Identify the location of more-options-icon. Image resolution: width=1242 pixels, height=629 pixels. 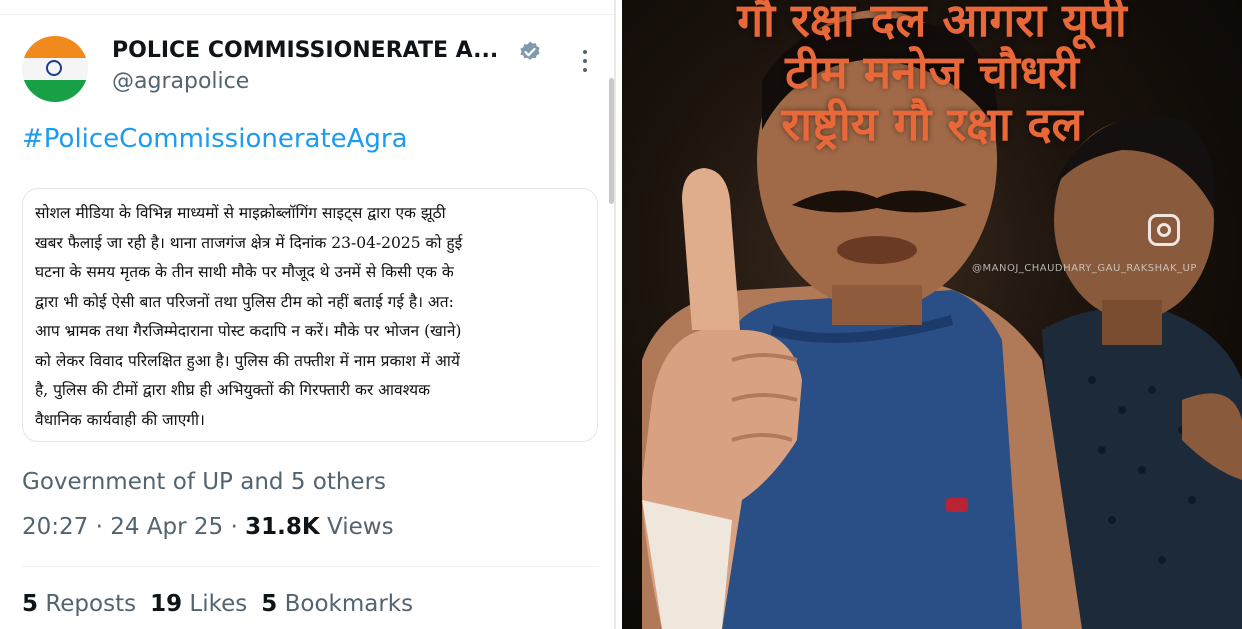
(585, 63).